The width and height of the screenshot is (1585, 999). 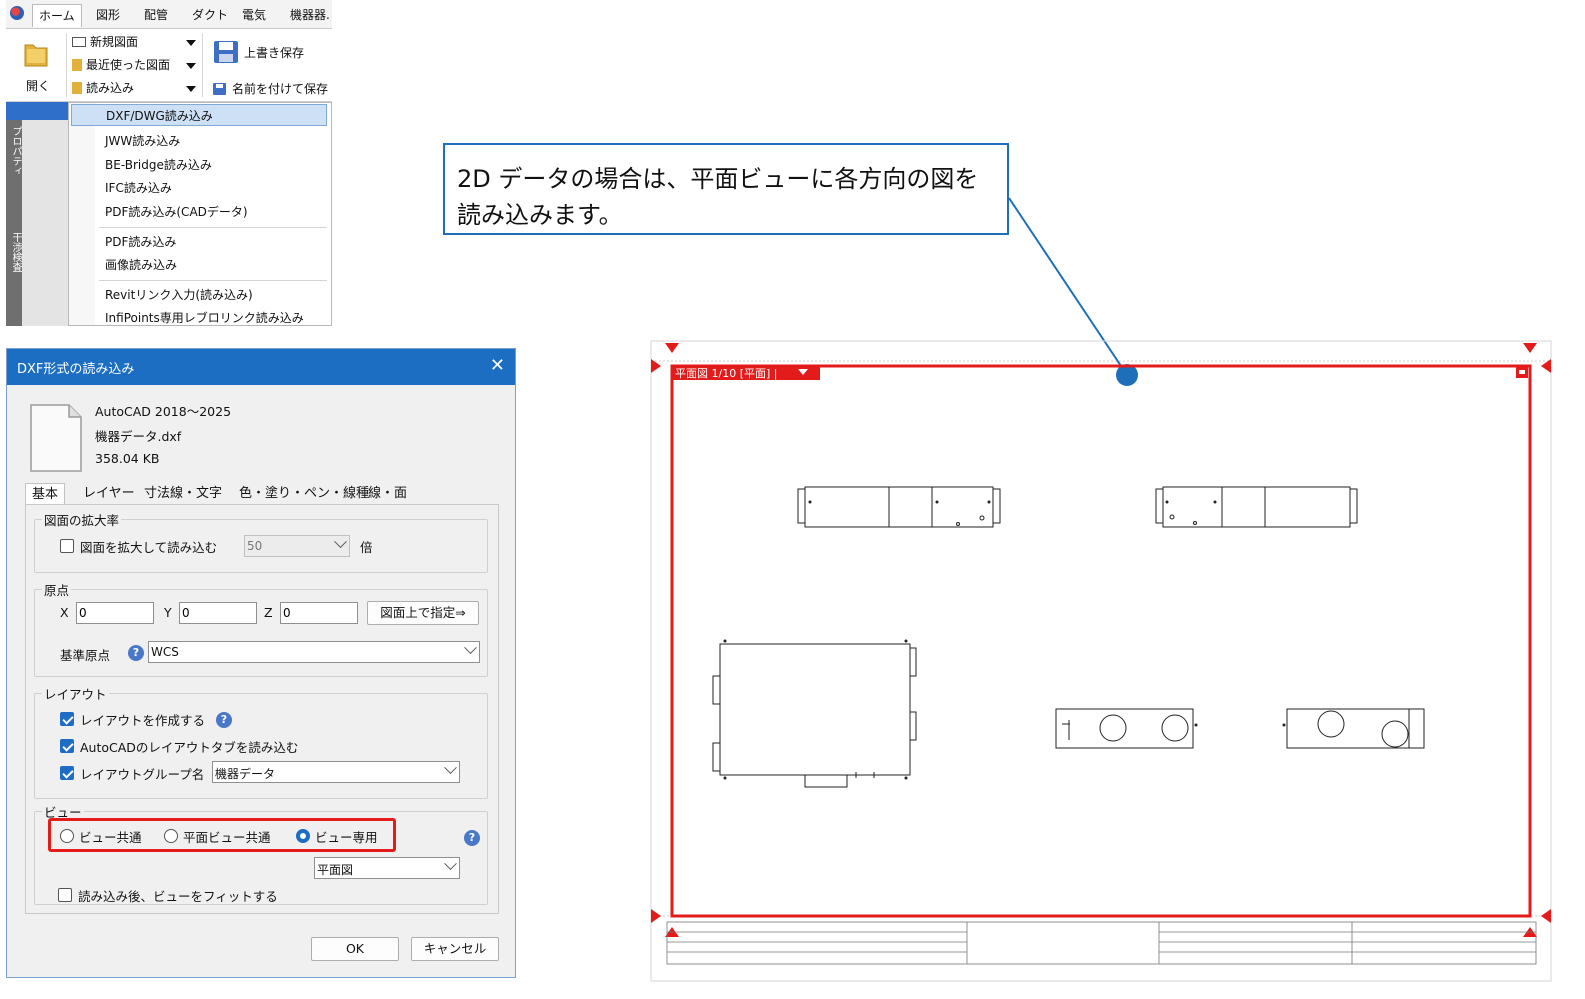 What do you see at coordinates (1522, 372) in the screenshot?
I see `pin-icon-glyph` at bounding box center [1522, 372].